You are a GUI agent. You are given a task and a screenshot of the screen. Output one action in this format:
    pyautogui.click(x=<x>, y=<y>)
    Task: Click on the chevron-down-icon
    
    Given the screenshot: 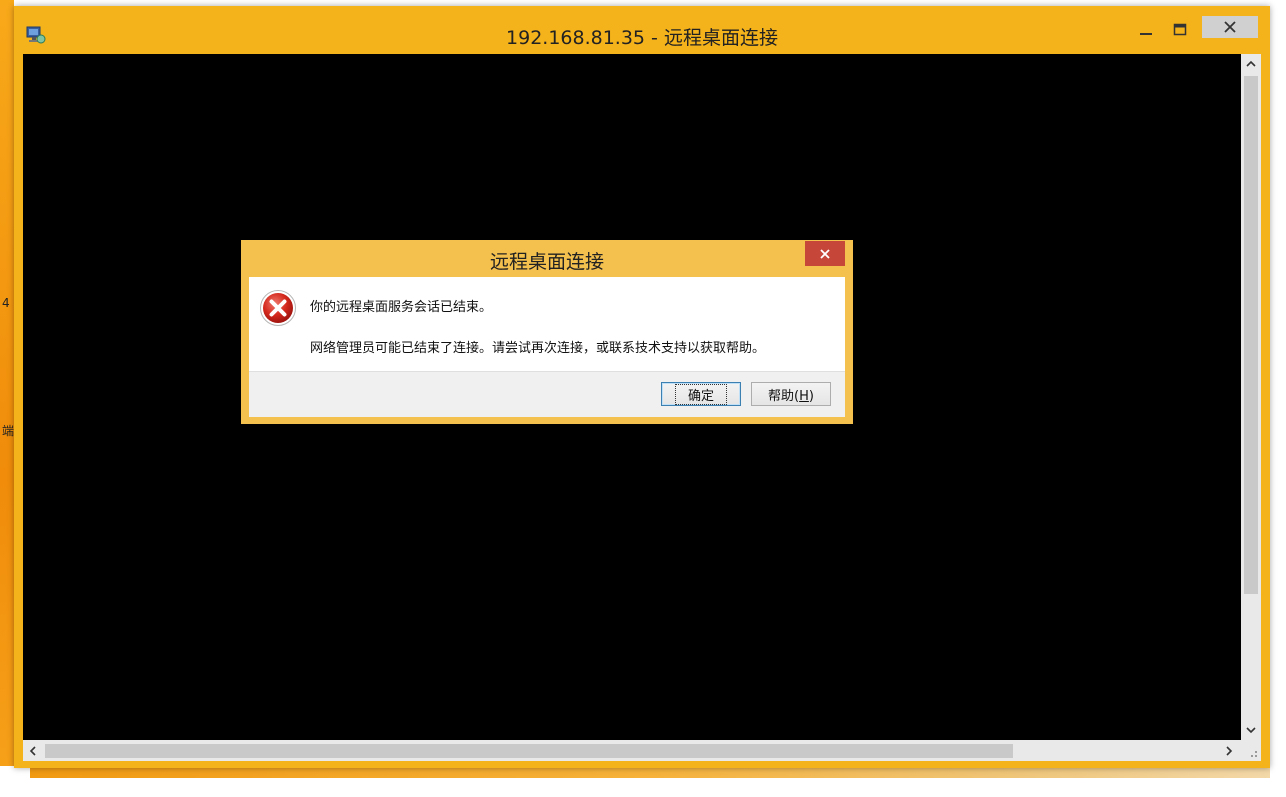 What is the action you would take?
    pyautogui.click(x=1251, y=730)
    